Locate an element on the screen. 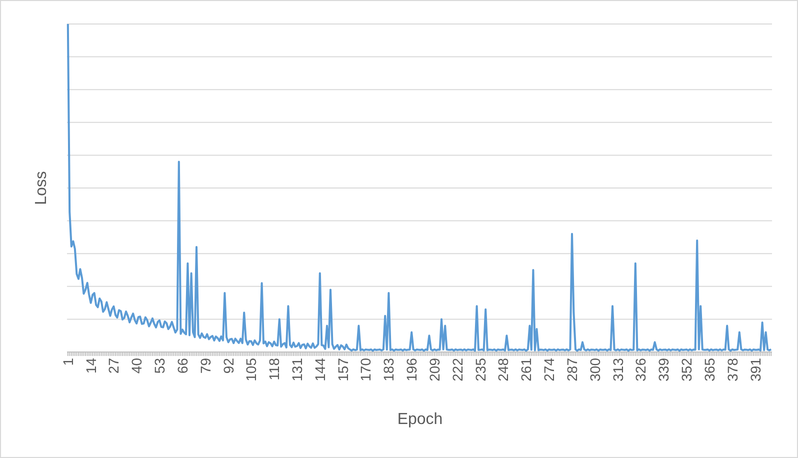  tick-label: 352 is located at coordinates (686, 370).